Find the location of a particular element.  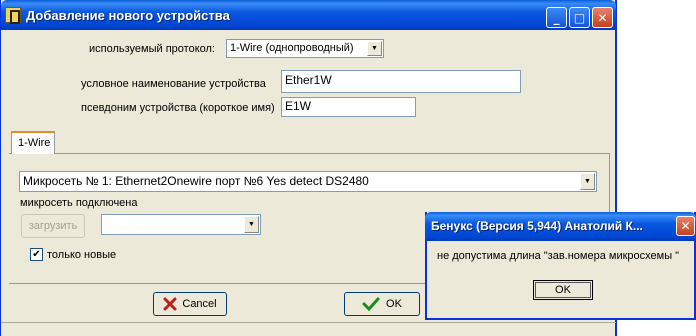

ok-button: OK is located at coordinates (382, 304).